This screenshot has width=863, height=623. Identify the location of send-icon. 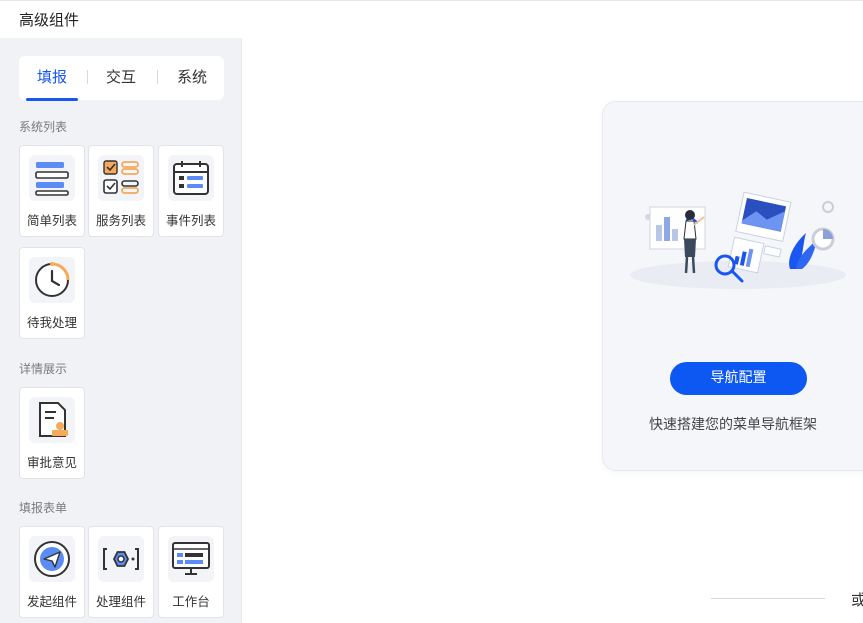
(52, 559).